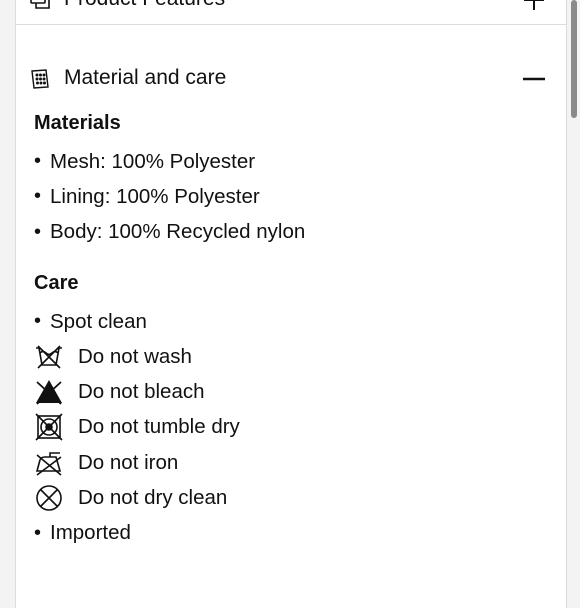  I want to click on do-not-tumble-dry-icon, so click(49, 427).